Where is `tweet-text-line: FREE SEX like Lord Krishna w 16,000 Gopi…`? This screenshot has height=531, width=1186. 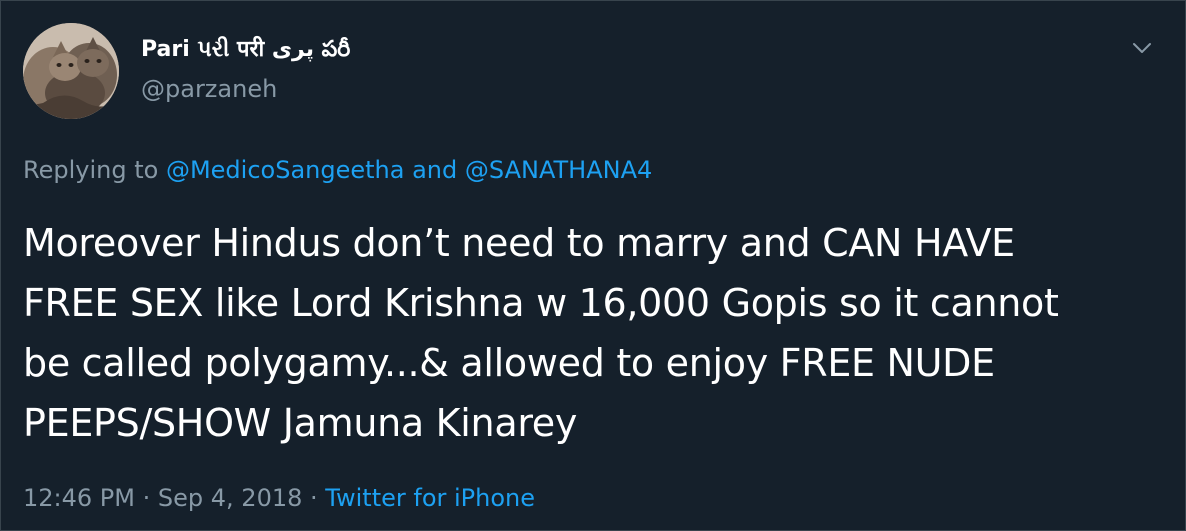 tweet-text-line: FREE SEX like Lord Krishna w 16,000 Gopi… is located at coordinates (541, 303).